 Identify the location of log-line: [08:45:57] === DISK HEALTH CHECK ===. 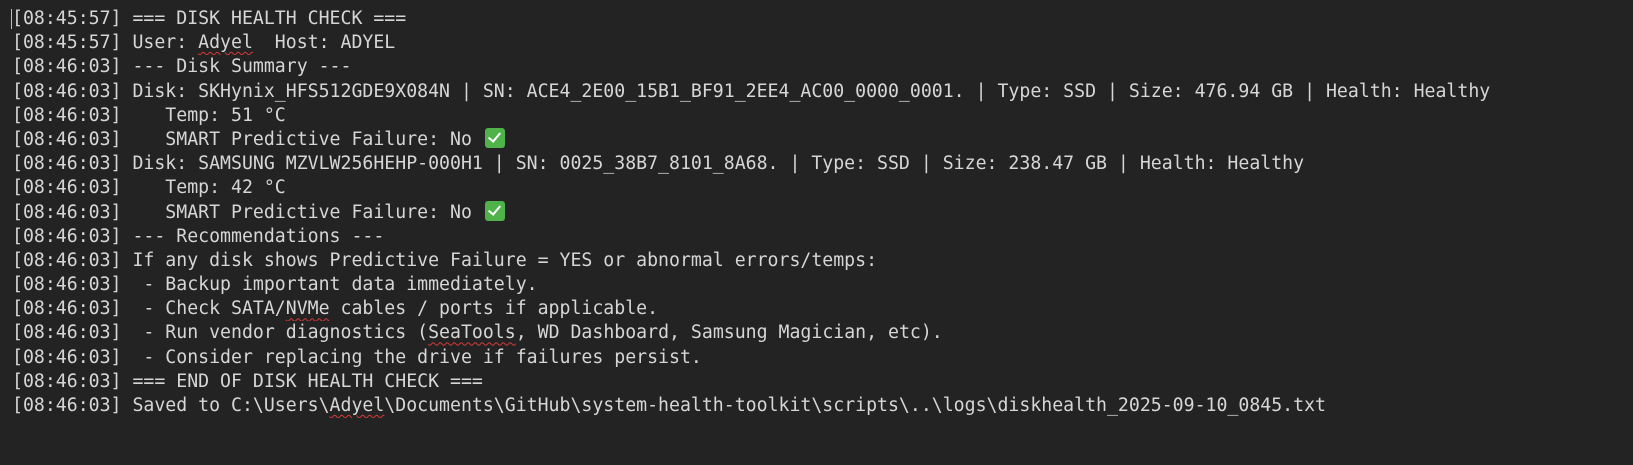
(819, 19).